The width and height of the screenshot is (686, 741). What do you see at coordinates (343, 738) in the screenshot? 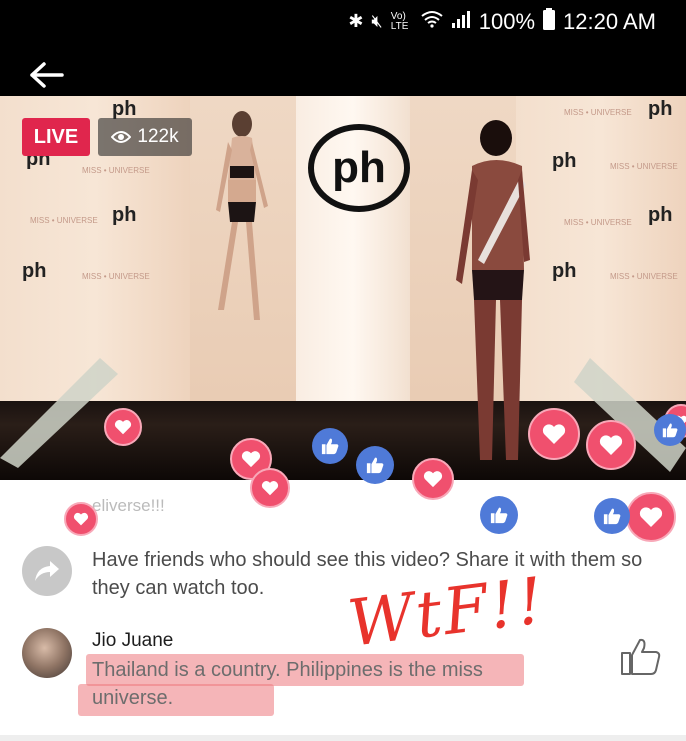
I see `bottom-divider` at bounding box center [343, 738].